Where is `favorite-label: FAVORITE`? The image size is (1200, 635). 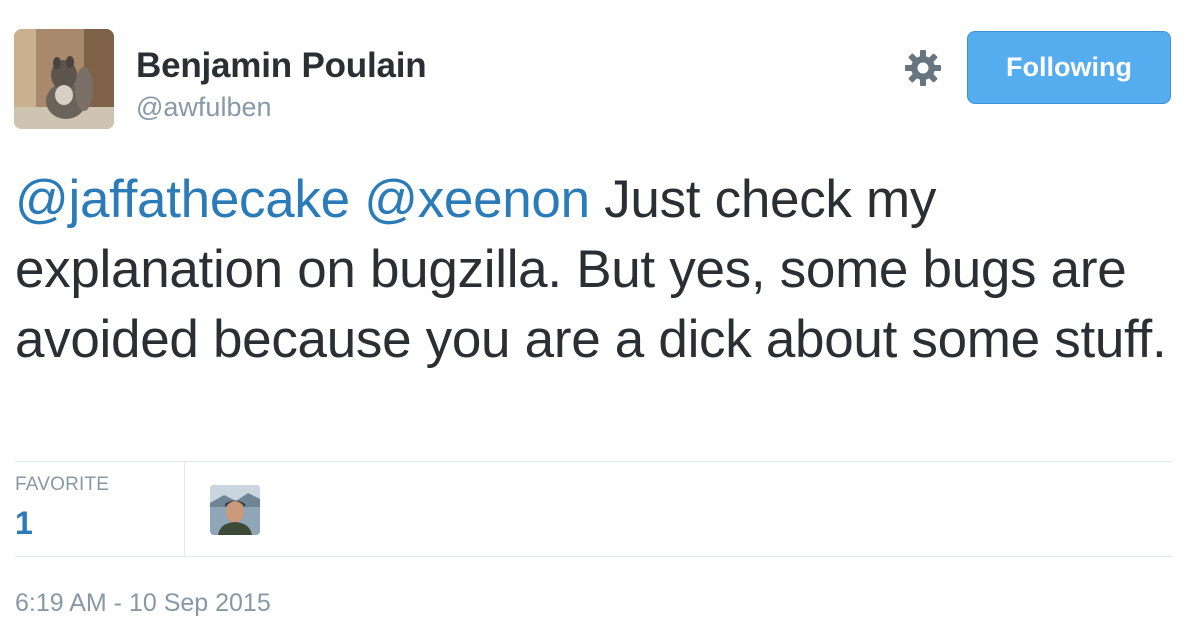
favorite-label: FAVORITE is located at coordinates (62, 484).